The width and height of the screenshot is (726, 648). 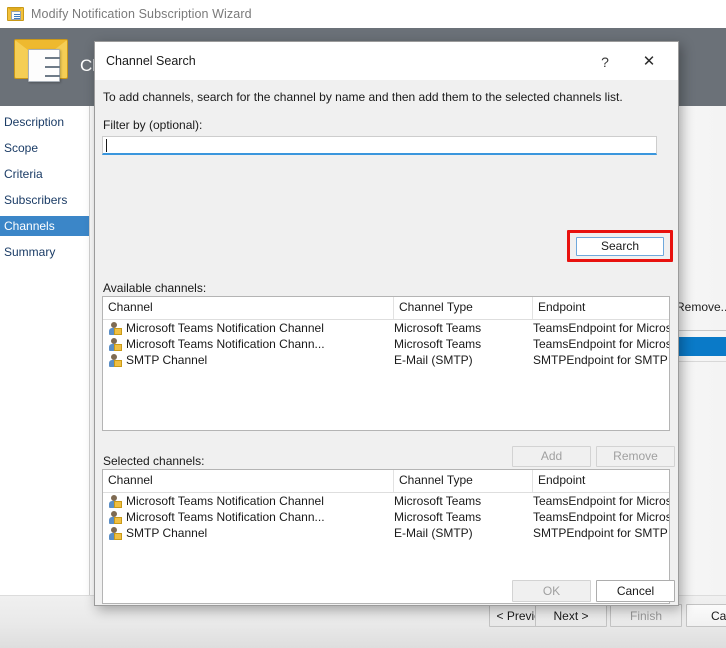 What do you see at coordinates (605, 62) in the screenshot?
I see `help-icon: ?` at bounding box center [605, 62].